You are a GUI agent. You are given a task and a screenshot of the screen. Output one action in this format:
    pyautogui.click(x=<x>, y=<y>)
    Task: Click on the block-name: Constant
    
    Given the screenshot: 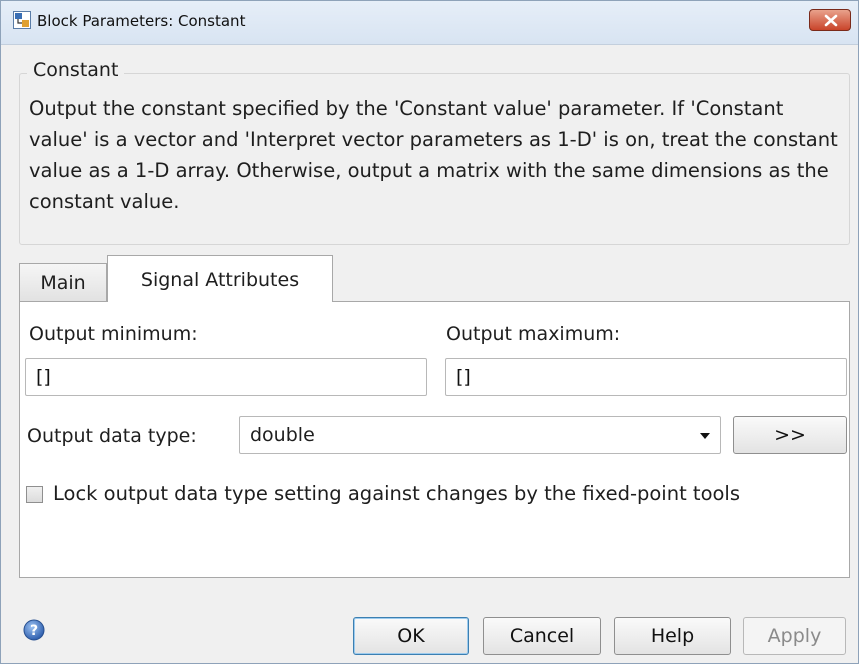 What is the action you would take?
    pyautogui.click(x=76, y=70)
    